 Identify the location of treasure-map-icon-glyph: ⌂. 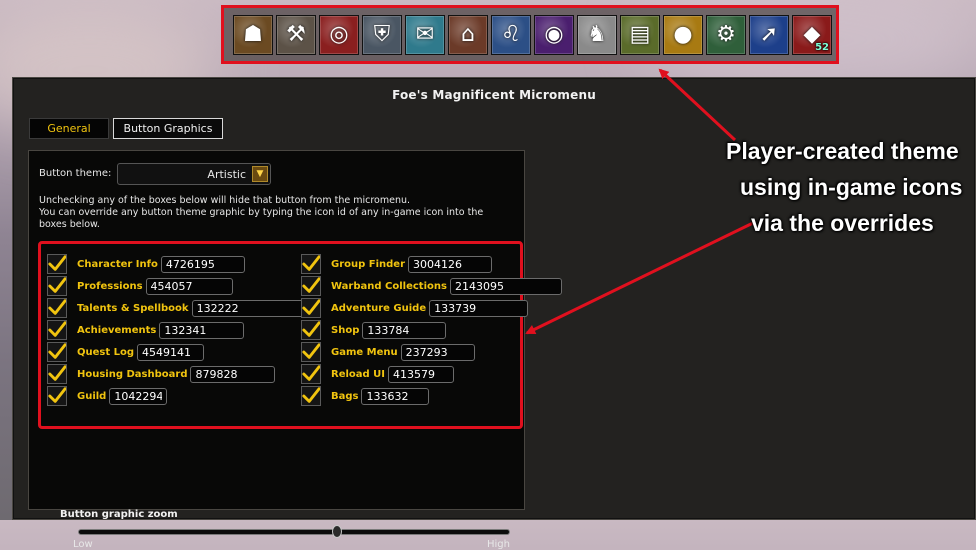
(468, 34).